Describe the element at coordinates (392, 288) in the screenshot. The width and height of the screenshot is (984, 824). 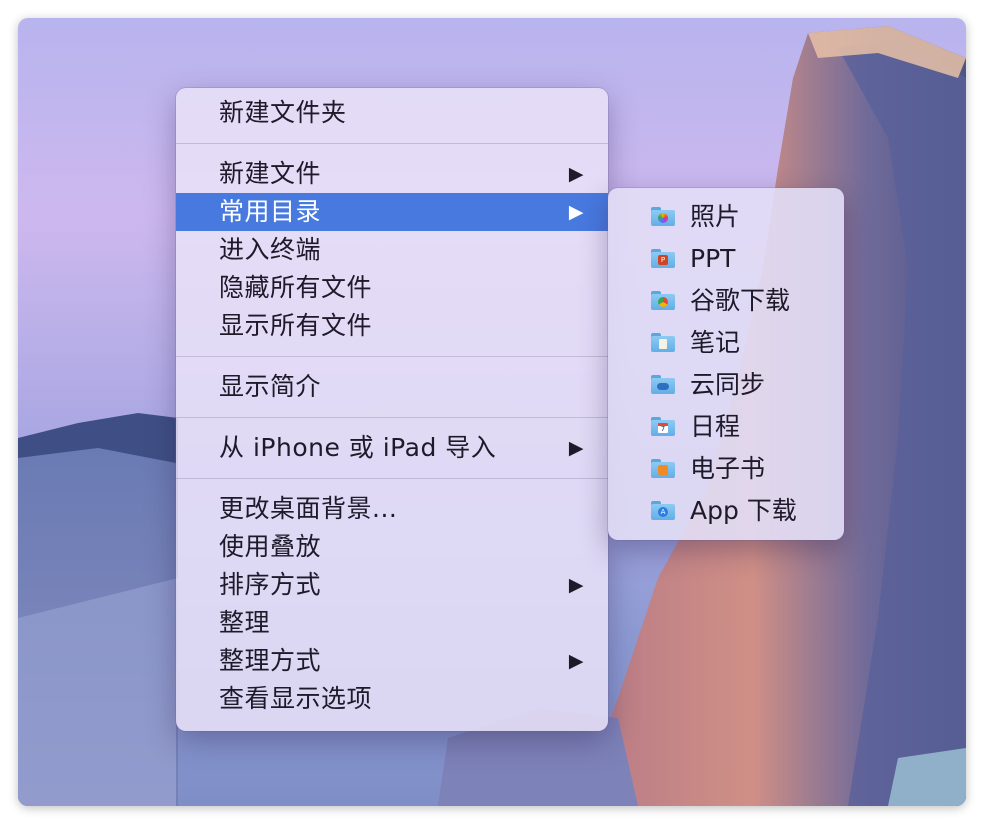
I see `menu-item-hide-all-files: 隐藏所有文件` at that location.